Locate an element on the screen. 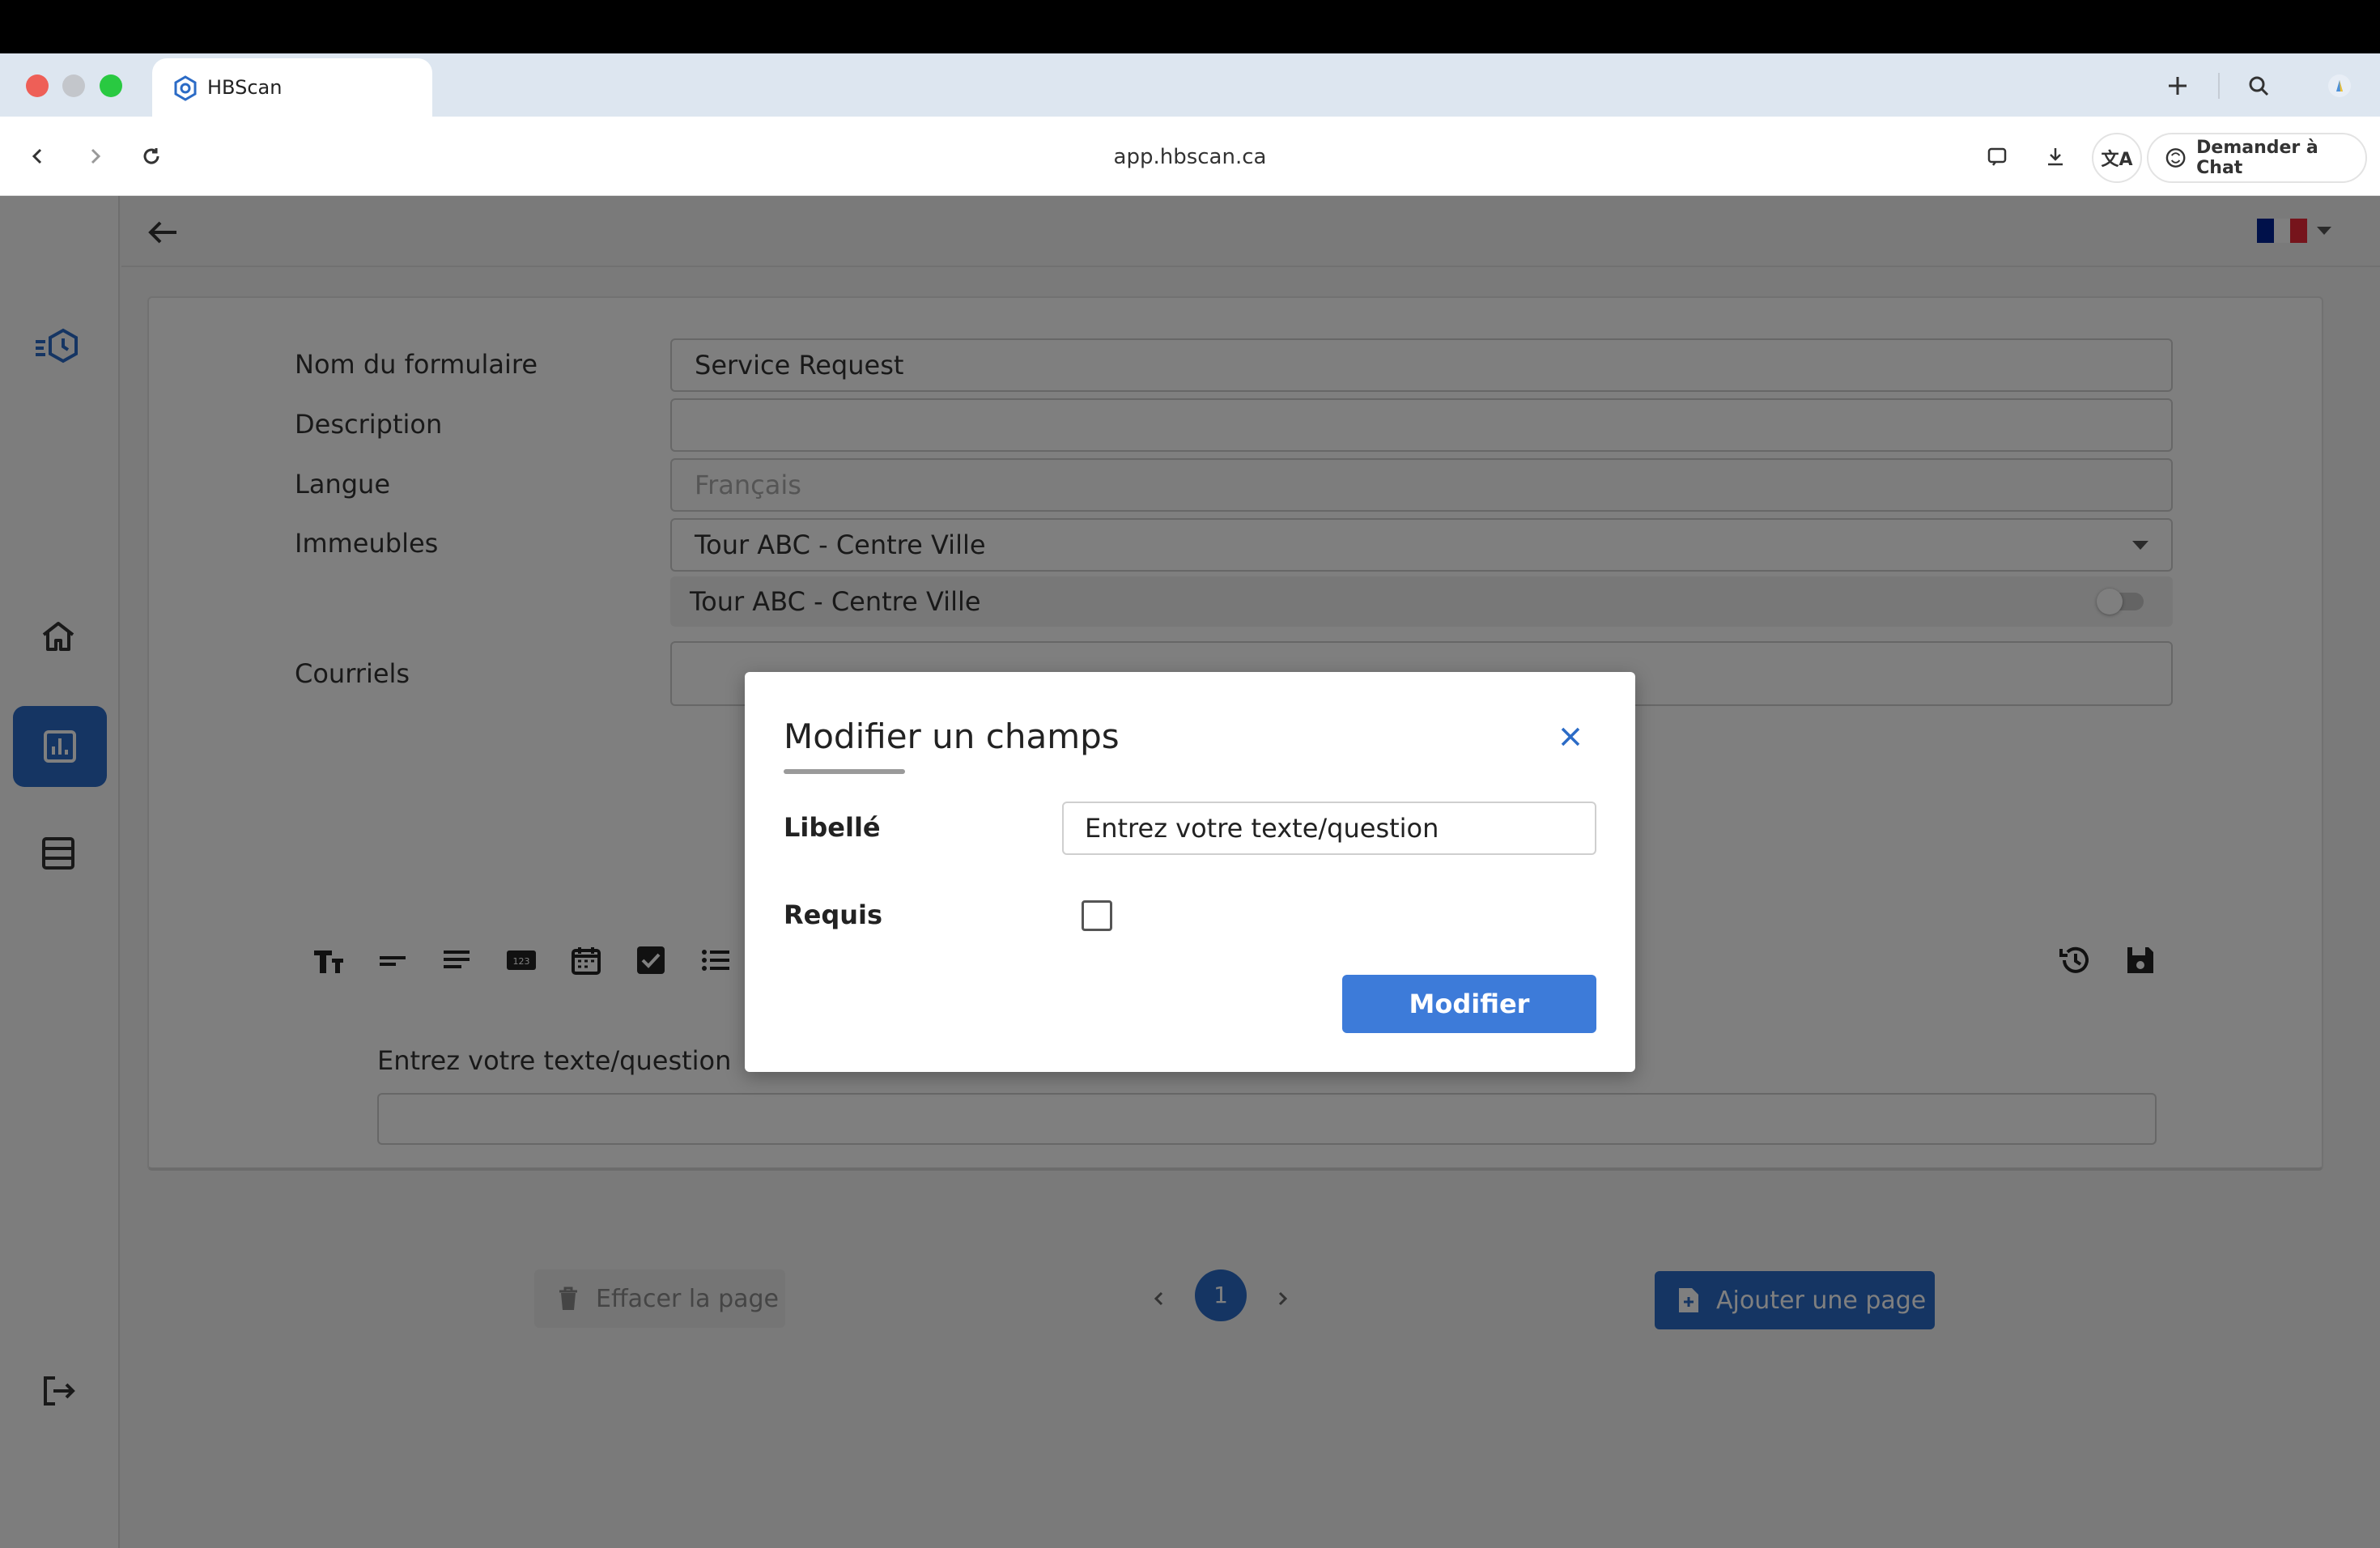  new-tab-button is located at coordinates (2177, 86).